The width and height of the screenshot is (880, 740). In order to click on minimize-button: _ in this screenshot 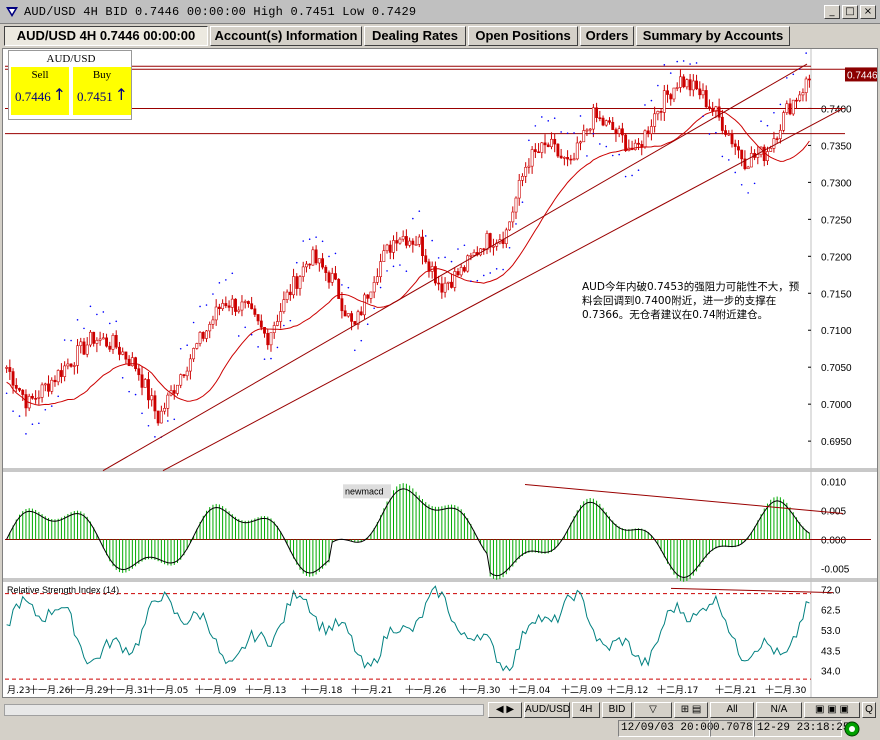, I will do `click(832, 12)`.